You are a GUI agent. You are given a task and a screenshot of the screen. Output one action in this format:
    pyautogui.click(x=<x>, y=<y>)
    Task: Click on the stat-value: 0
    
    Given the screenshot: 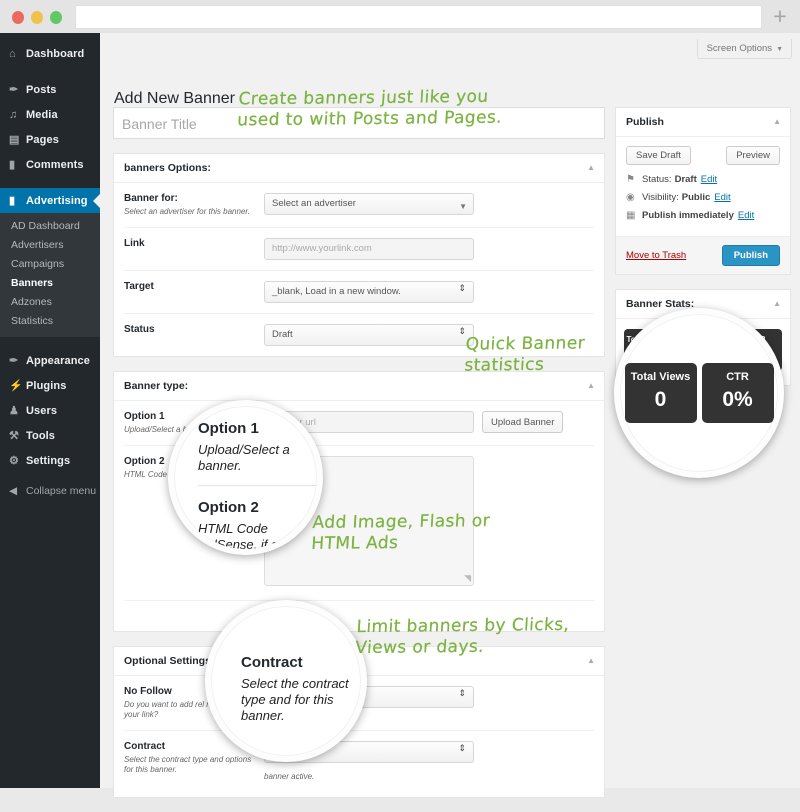 What is the action you would take?
    pyautogui.click(x=660, y=399)
    